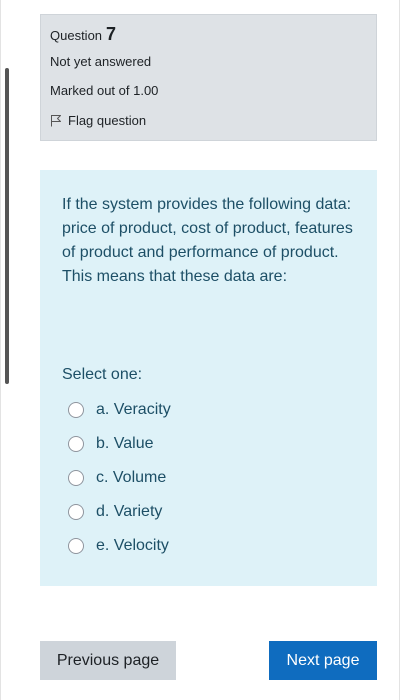  Describe the element at coordinates (7, 226) in the screenshot. I see `scrollbar` at that location.